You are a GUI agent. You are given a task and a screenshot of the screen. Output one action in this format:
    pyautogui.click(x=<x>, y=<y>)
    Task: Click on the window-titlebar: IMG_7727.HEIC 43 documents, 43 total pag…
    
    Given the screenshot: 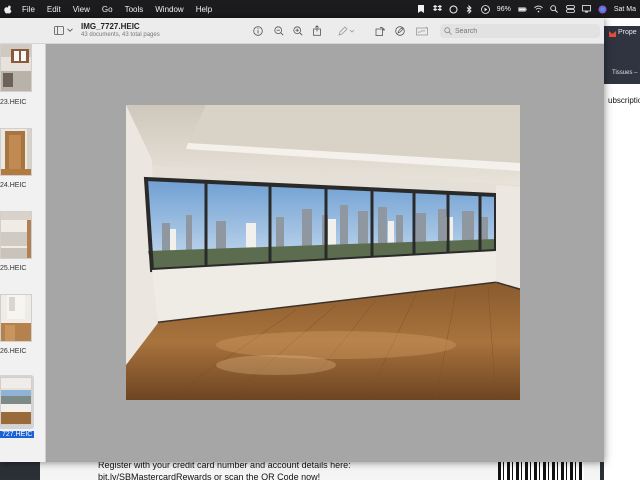 What is the action you would take?
    pyautogui.click(x=302, y=31)
    